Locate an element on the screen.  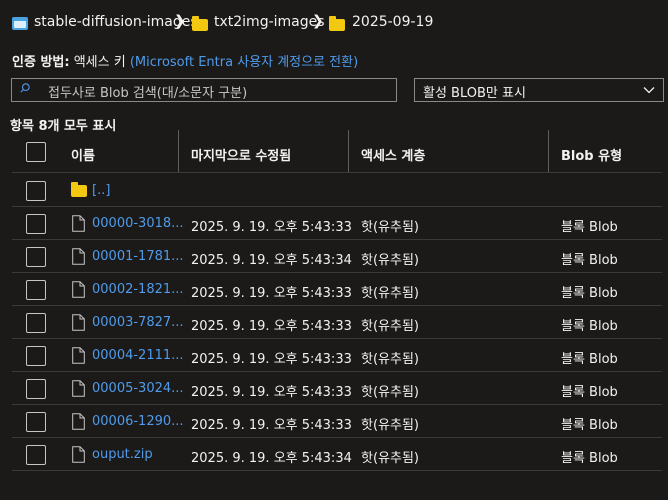
parent-folder-link: [..] is located at coordinates (101, 190).